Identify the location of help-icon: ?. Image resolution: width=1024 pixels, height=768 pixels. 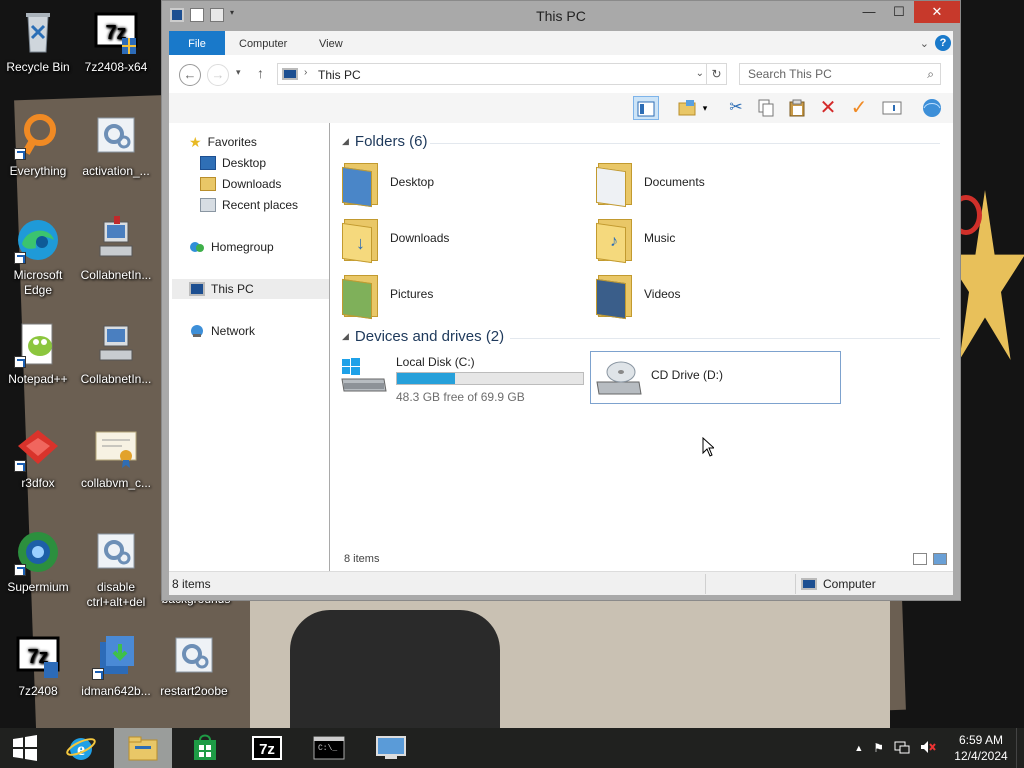
(943, 43).